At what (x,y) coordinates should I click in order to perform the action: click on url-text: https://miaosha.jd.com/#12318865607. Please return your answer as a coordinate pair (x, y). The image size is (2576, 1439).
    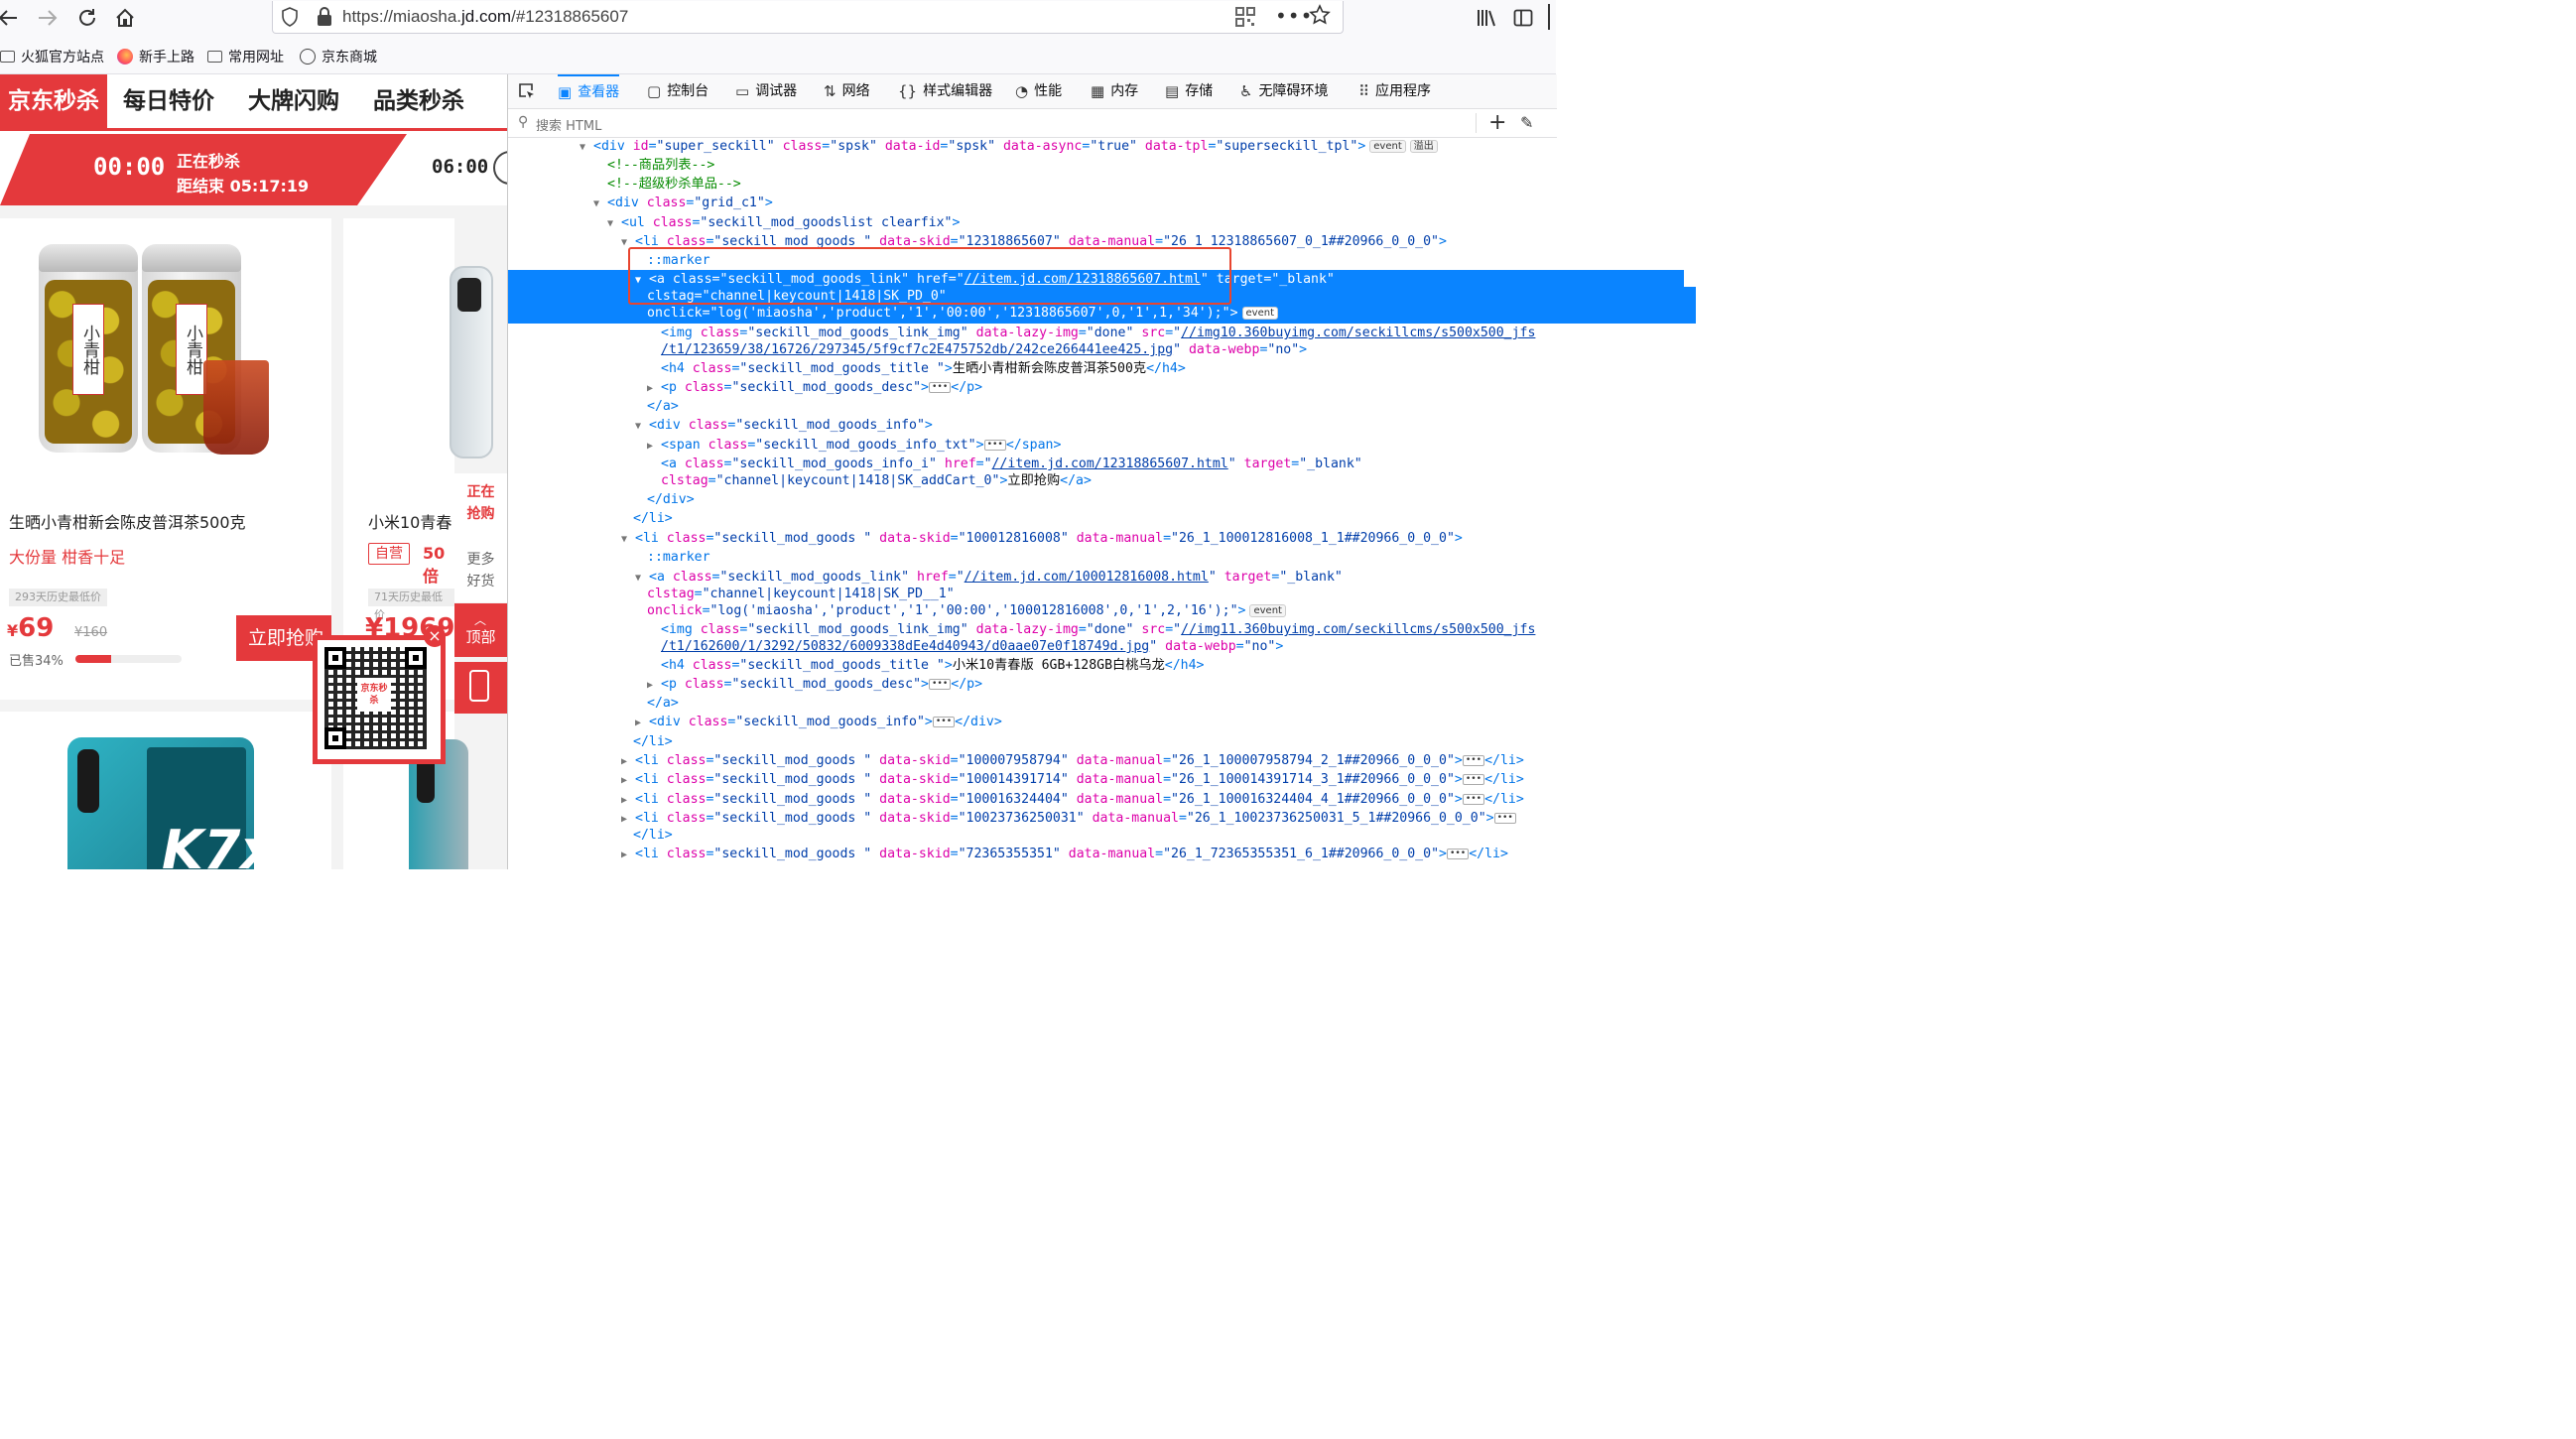
    Looking at the image, I should click on (485, 17).